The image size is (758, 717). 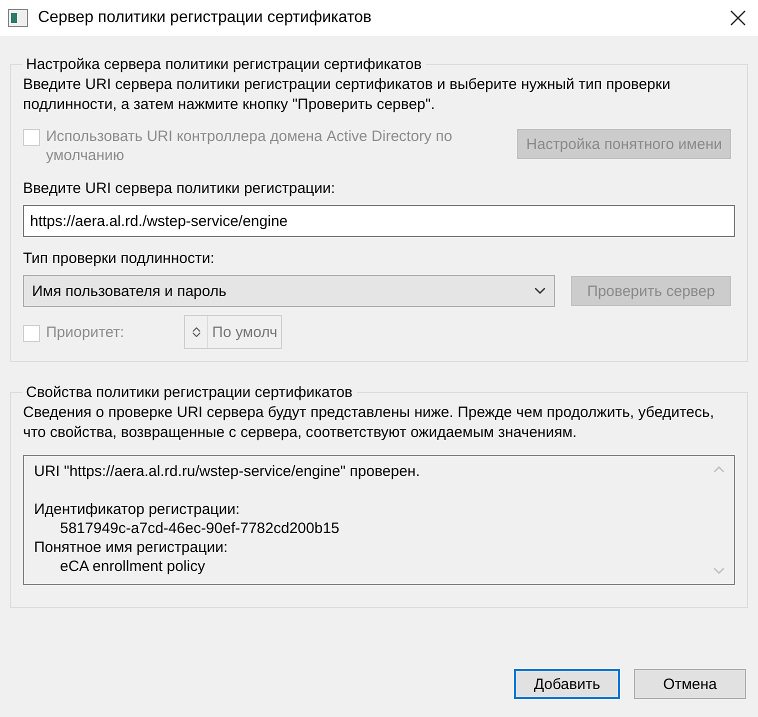 What do you see at coordinates (85, 332) in the screenshot?
I see `checkbox-label: Приоритет:` at bounding box center [85, 332].